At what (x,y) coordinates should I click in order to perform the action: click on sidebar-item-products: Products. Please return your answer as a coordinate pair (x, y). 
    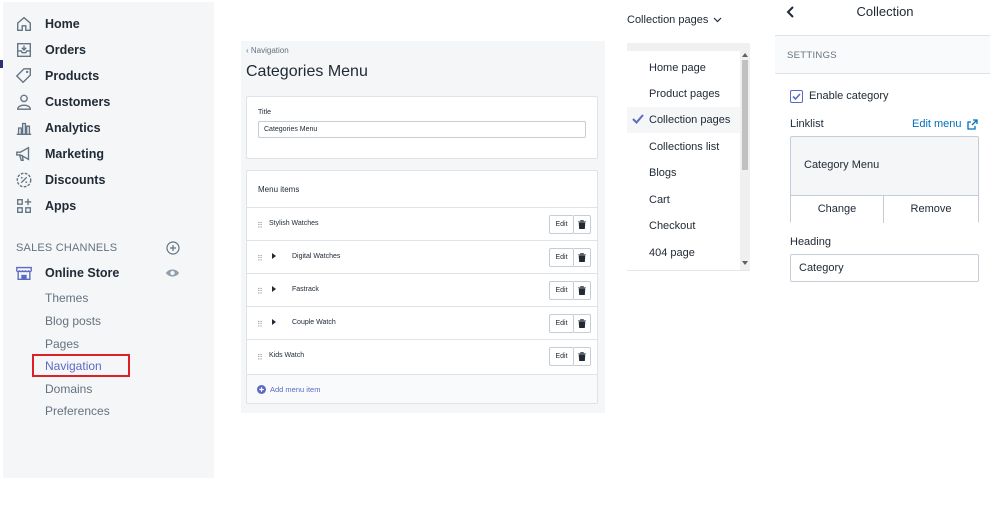
    Looking at the image, I should click on (110, 76).